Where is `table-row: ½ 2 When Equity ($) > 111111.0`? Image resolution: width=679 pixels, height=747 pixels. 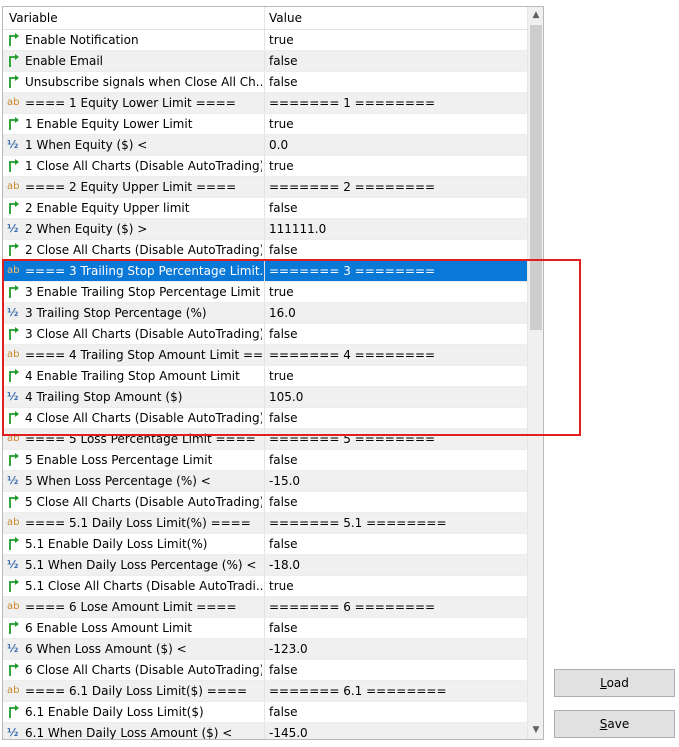 table-row: ½ 2 When Equity ($) > 111111.0 is located at coordinates (265, 229).